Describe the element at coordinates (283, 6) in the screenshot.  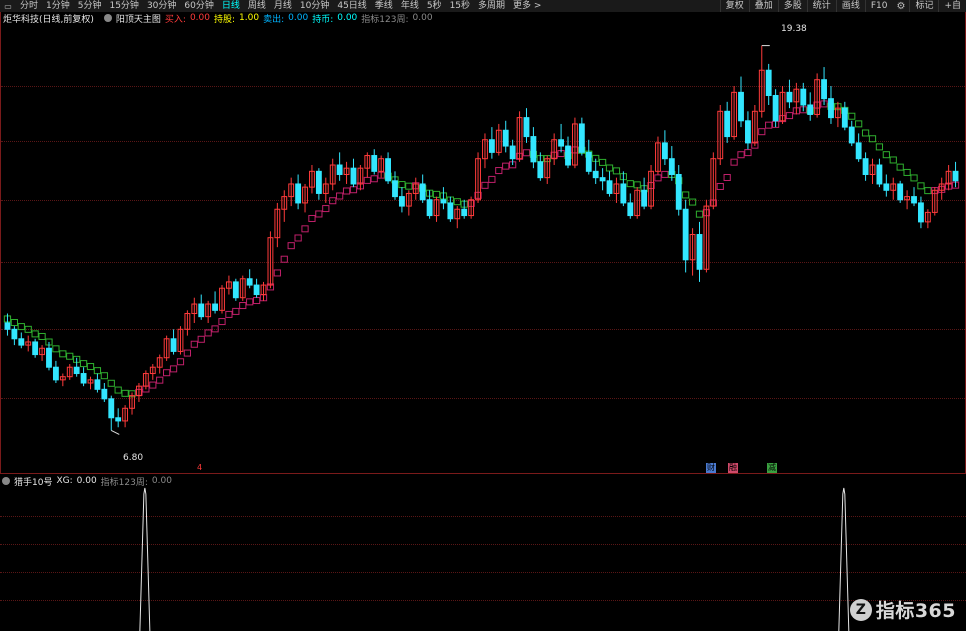
I see `period-tab: 月线` at that location.